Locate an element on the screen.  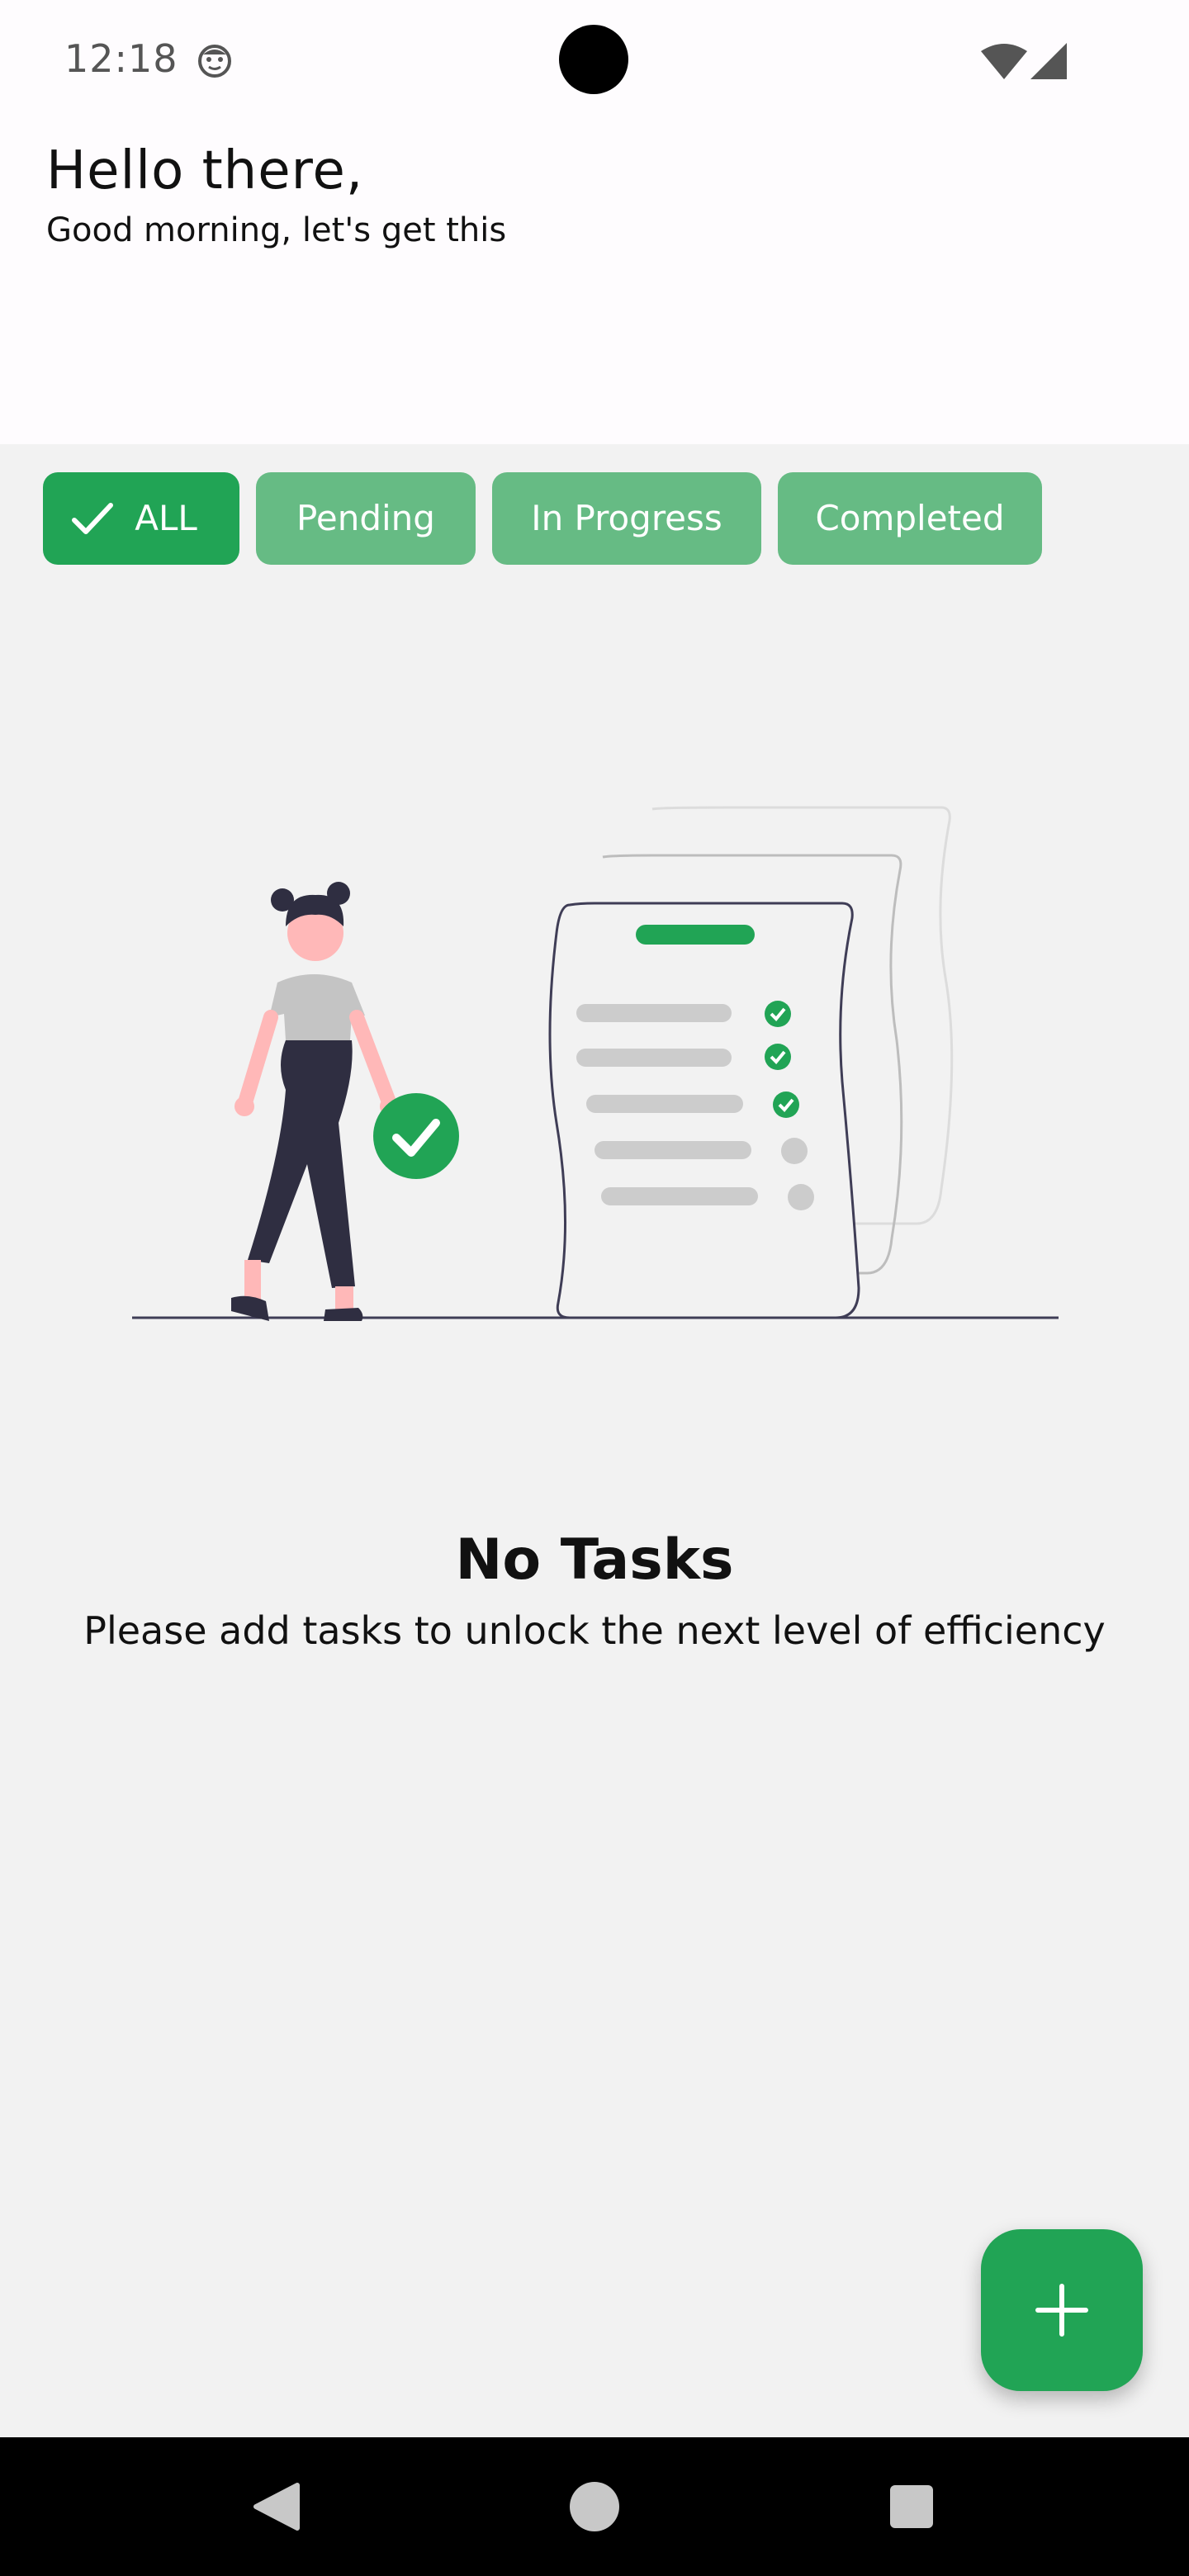
face-icon is located at coordinates (214, 61).